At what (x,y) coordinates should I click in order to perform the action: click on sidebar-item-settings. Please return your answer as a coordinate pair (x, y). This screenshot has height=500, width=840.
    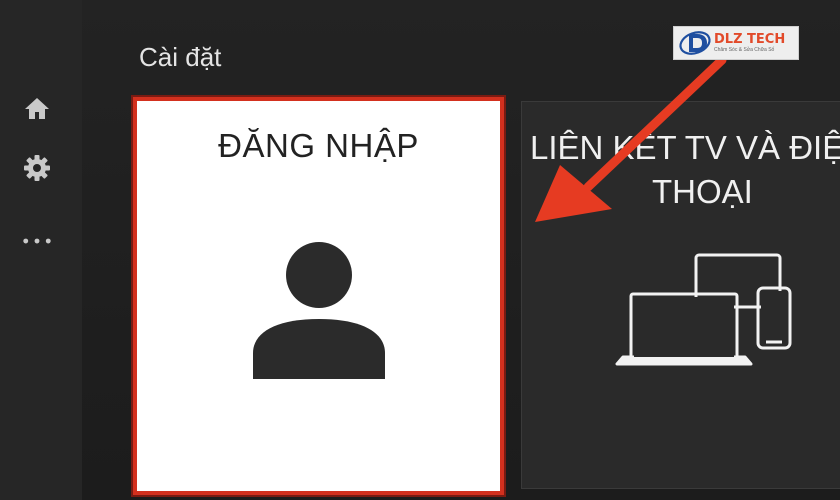
    Looking at the image, I should click on (37, 168).